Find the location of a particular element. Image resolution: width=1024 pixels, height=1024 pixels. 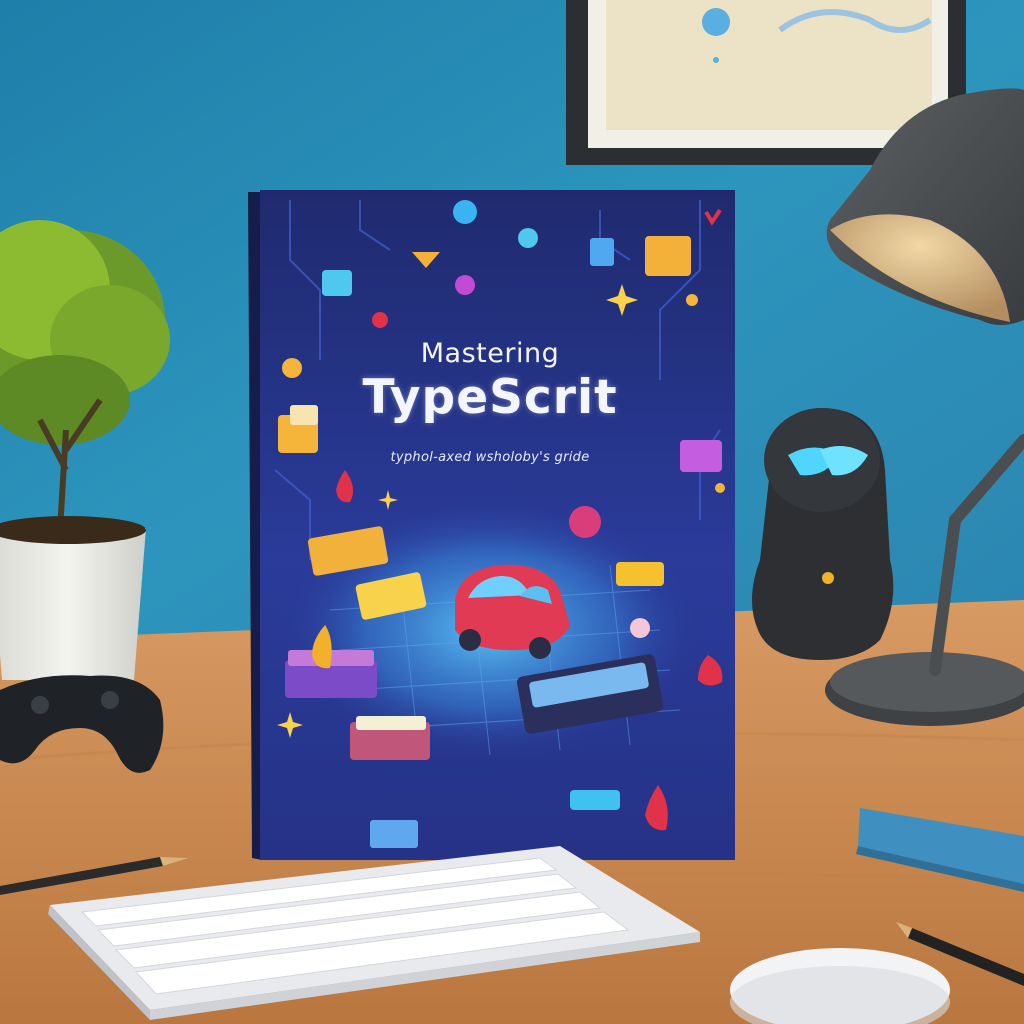

book-subtitle: typhol-axed wsholoby's gride is located at coordinates (490, 457).